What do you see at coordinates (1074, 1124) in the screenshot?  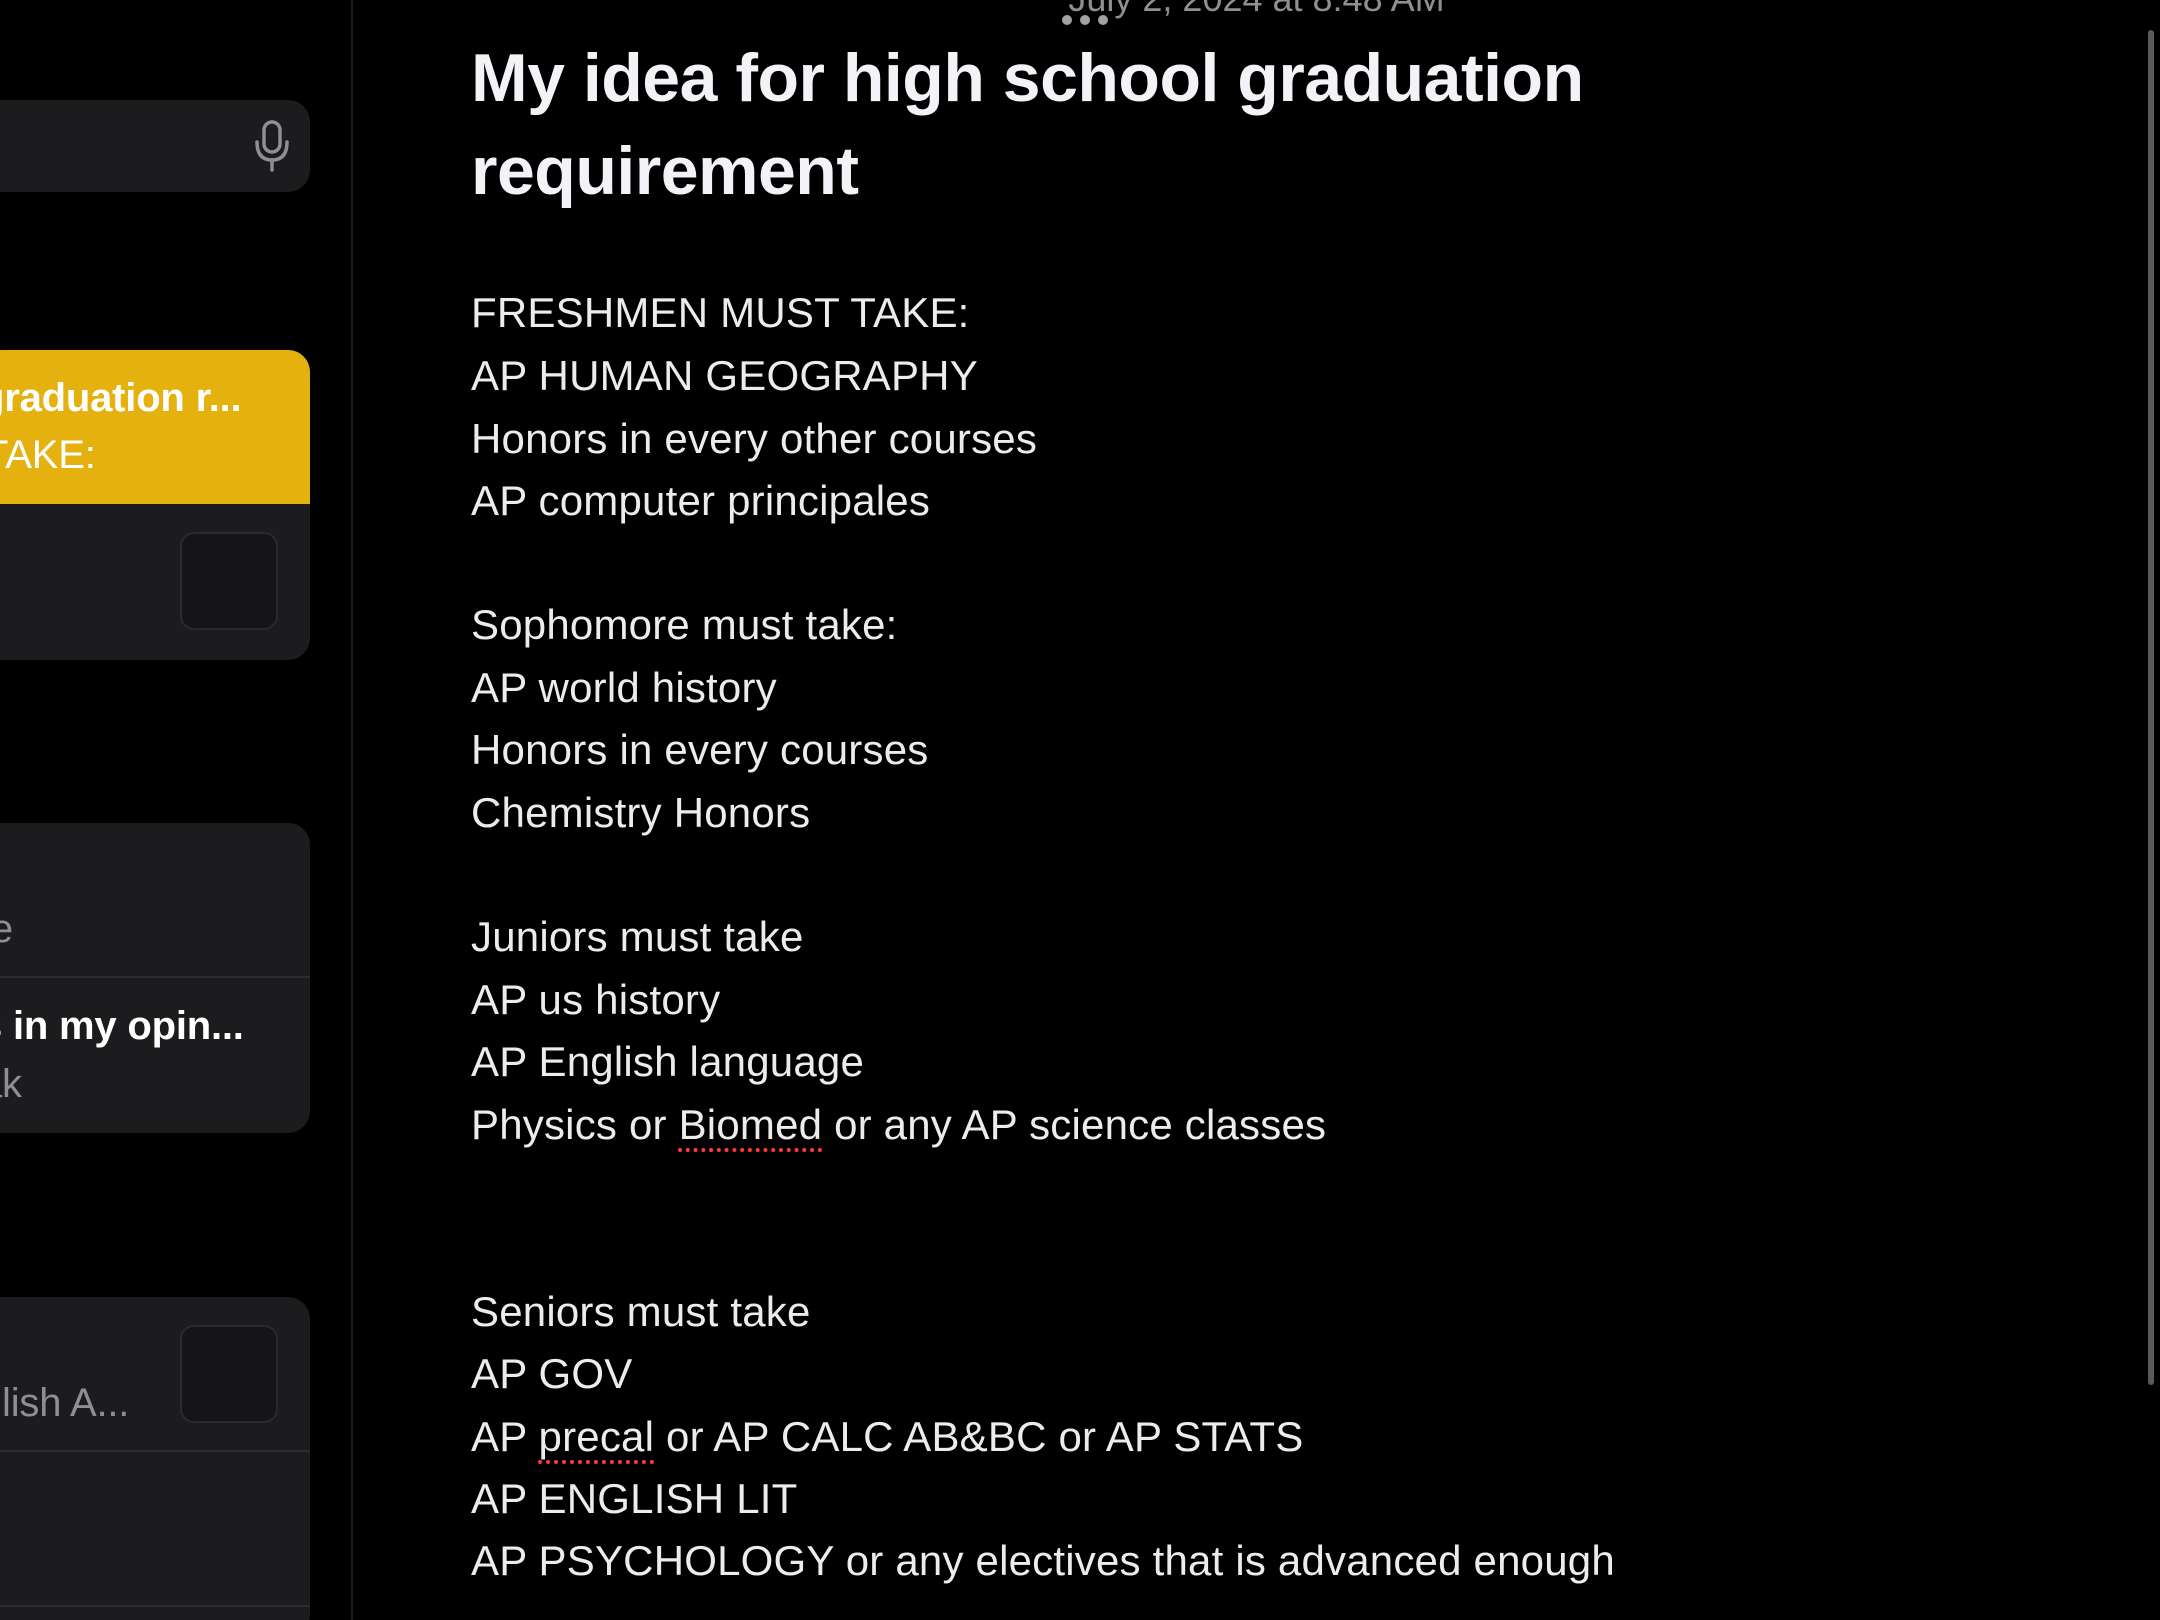 I see `text-segment: or any AP science classes` at bounding box center [1074, 1124].